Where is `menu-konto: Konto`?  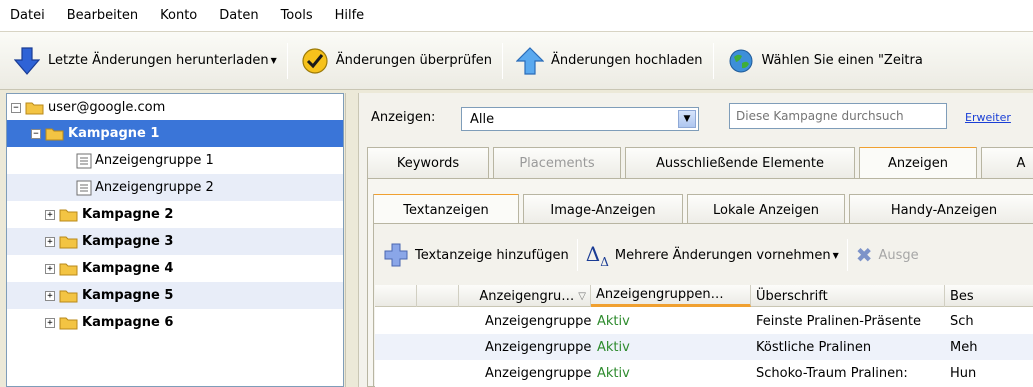
menu-konto: Konto is located at coordinates (178, 15).